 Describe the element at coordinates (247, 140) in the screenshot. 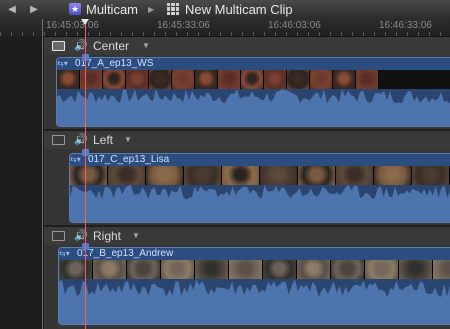

I see `angle-header: 🔊 Left ▼` at that location.